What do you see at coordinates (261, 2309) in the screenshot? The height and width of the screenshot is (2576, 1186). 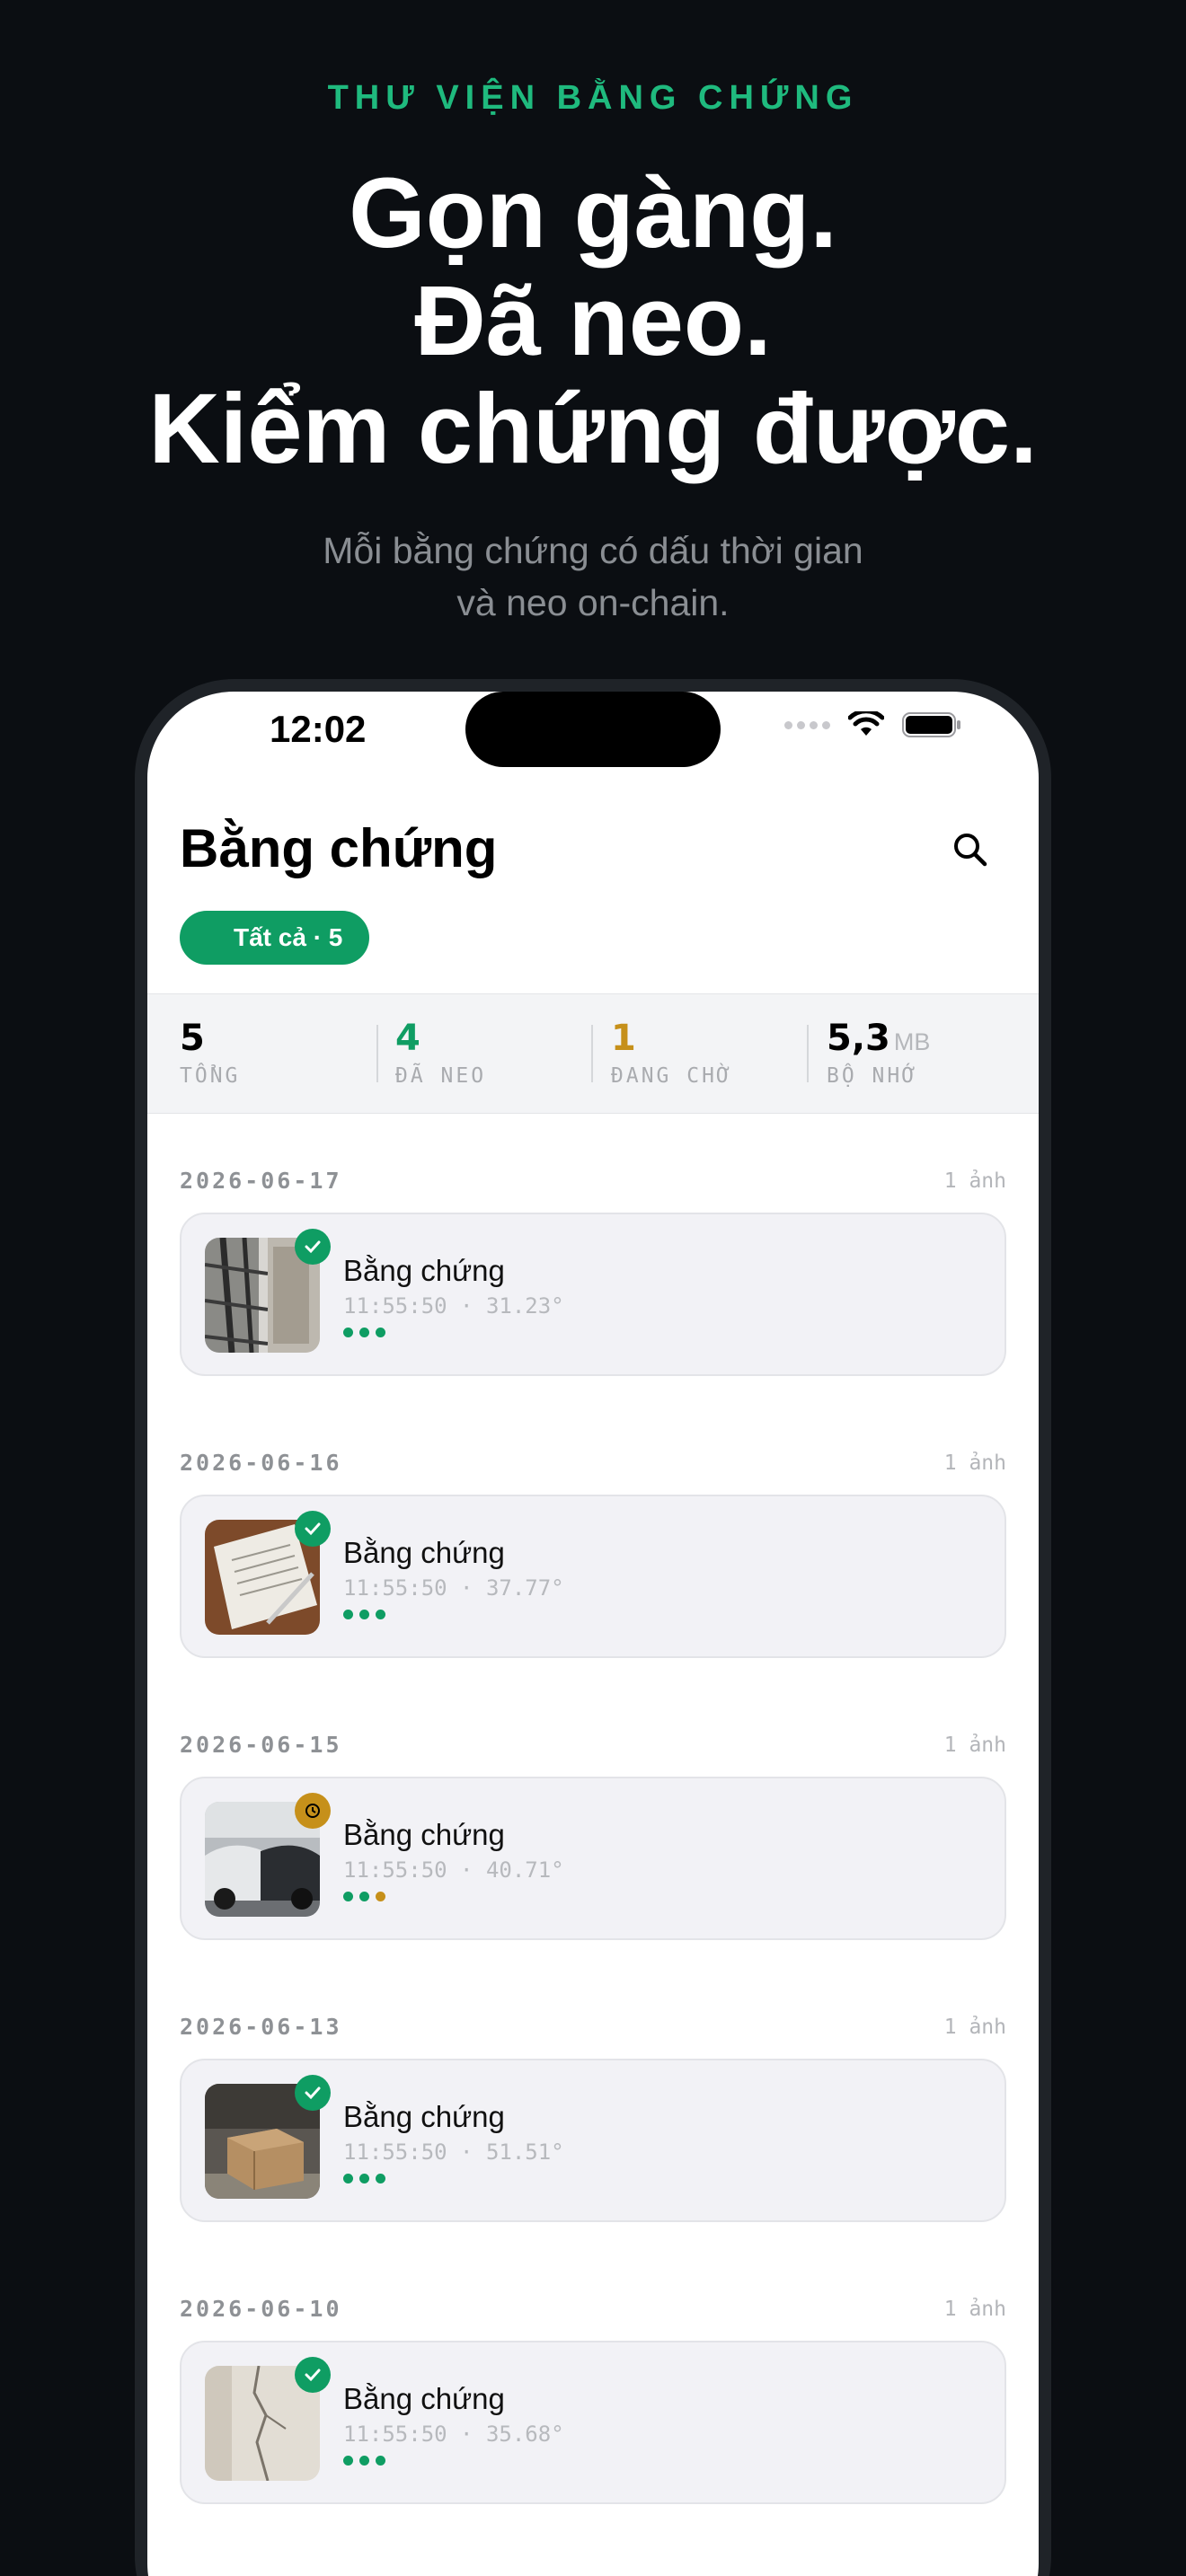 I see `section-date: 2026-06-10` at bounding box center [261, 2309].